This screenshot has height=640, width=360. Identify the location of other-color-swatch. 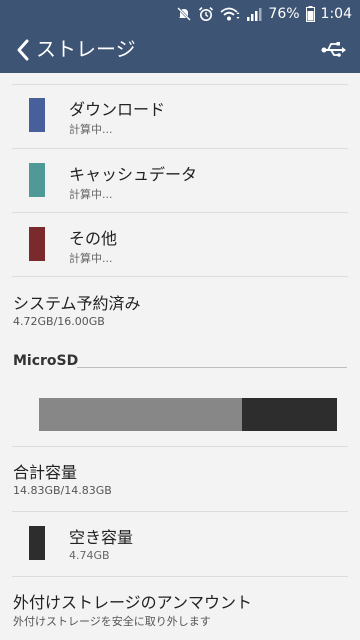
(37, 244).